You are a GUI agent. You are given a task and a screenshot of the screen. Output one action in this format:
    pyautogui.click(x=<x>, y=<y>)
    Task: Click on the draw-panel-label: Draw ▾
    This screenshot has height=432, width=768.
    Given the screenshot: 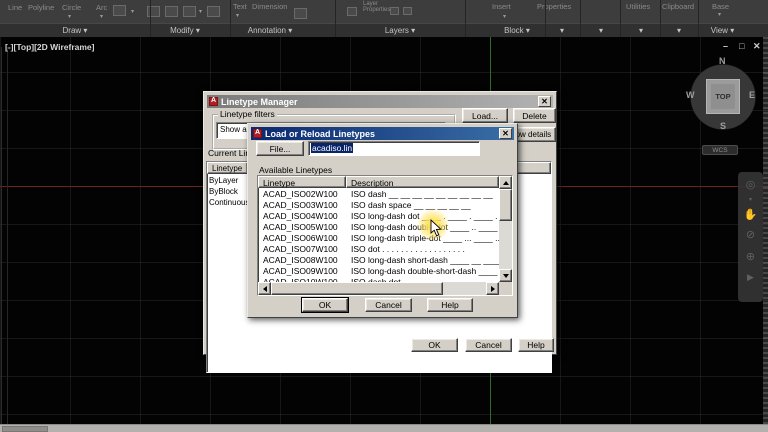 What is the action you would take?
    pyautogui.click(x=75, y=30)
    